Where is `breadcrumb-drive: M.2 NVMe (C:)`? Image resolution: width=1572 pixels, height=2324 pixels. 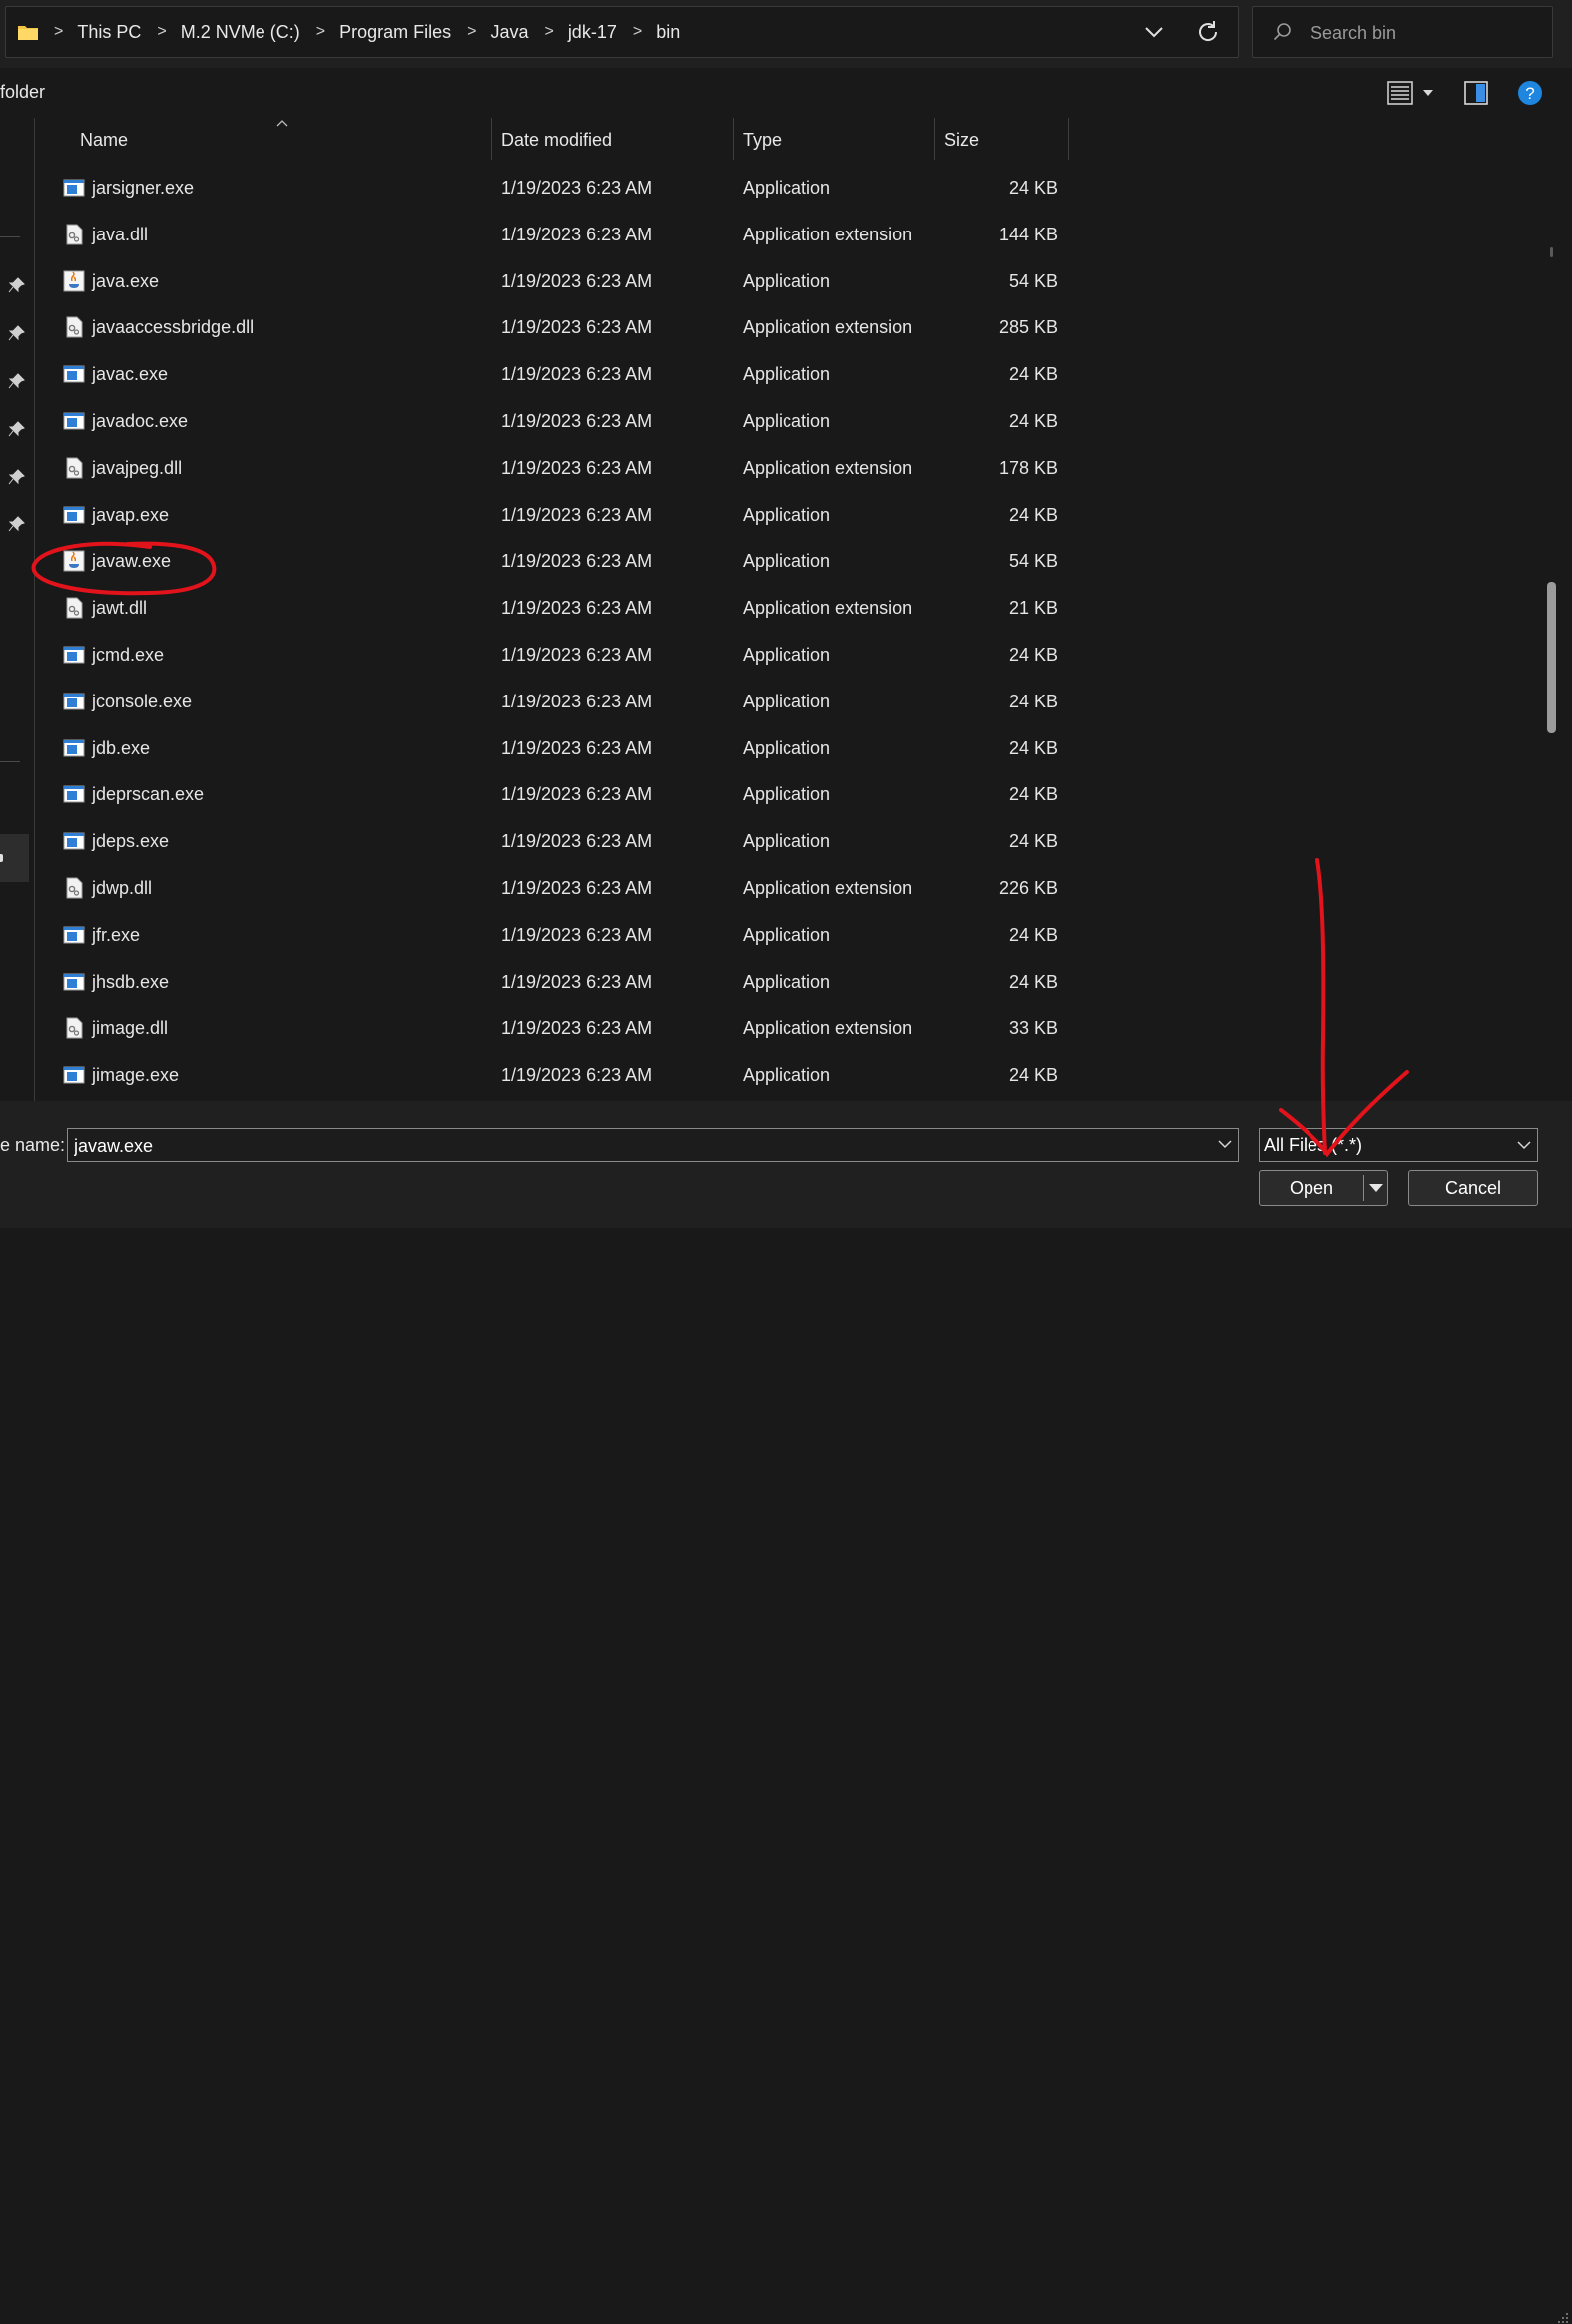 breadcrumb-drive: M.2 NVMe (C:) is located at coordinates (241, 32).